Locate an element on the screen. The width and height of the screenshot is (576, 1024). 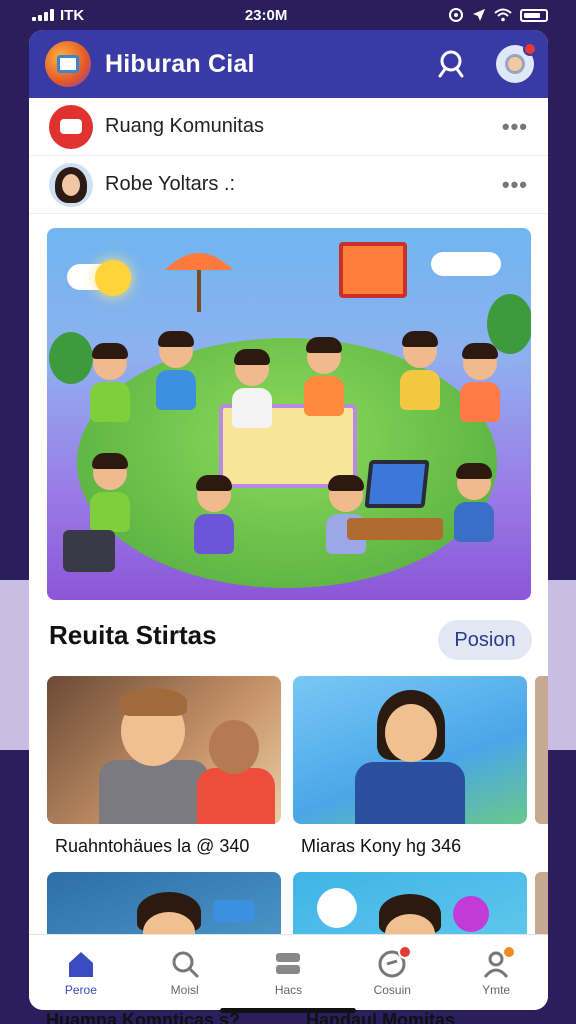
nav-home: Peroe is located at coordinates (81, 973).